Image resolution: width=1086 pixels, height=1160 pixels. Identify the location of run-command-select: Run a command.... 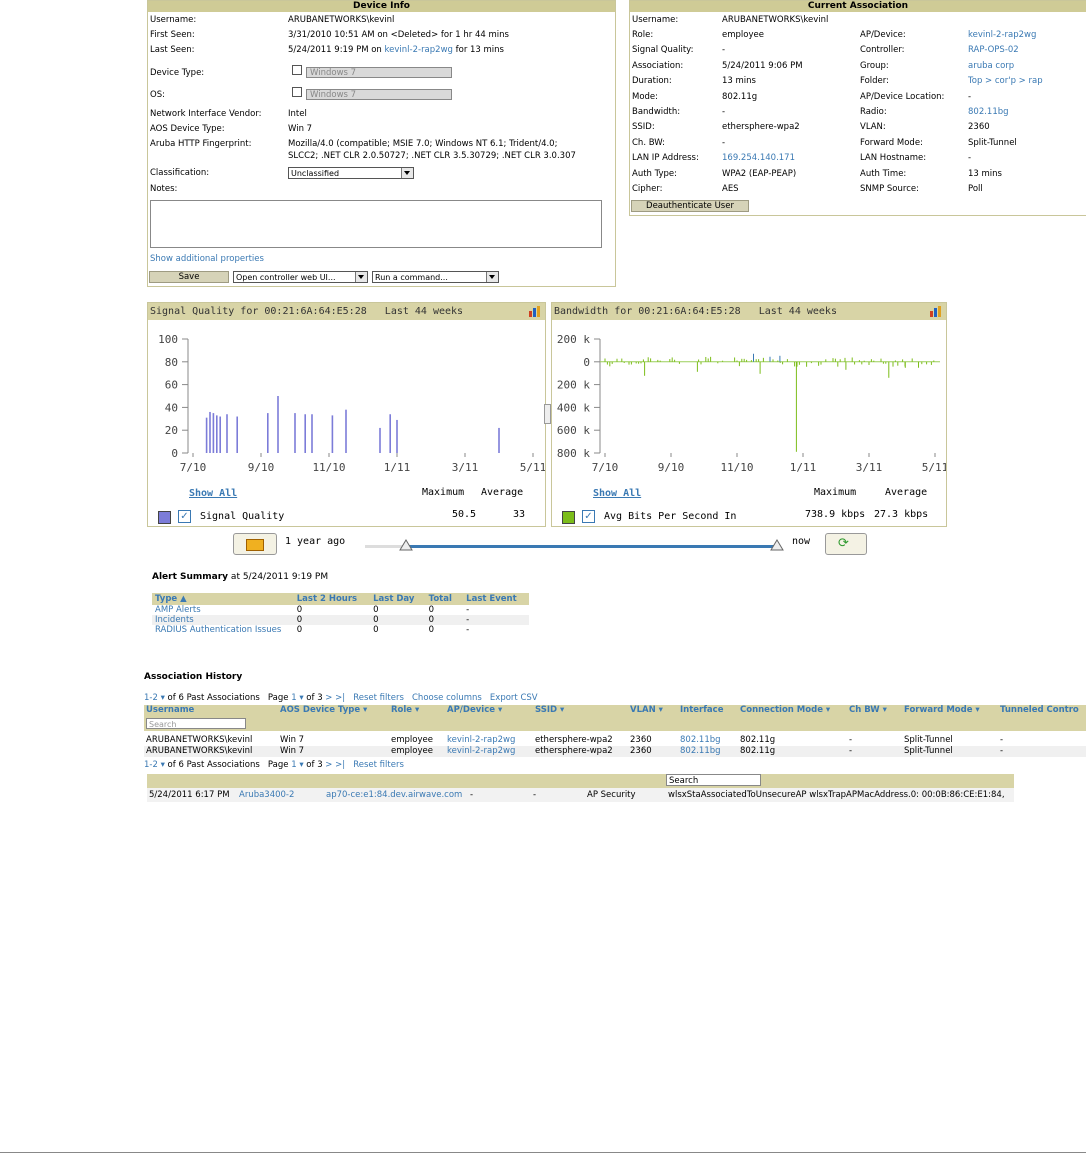
(435, 277).